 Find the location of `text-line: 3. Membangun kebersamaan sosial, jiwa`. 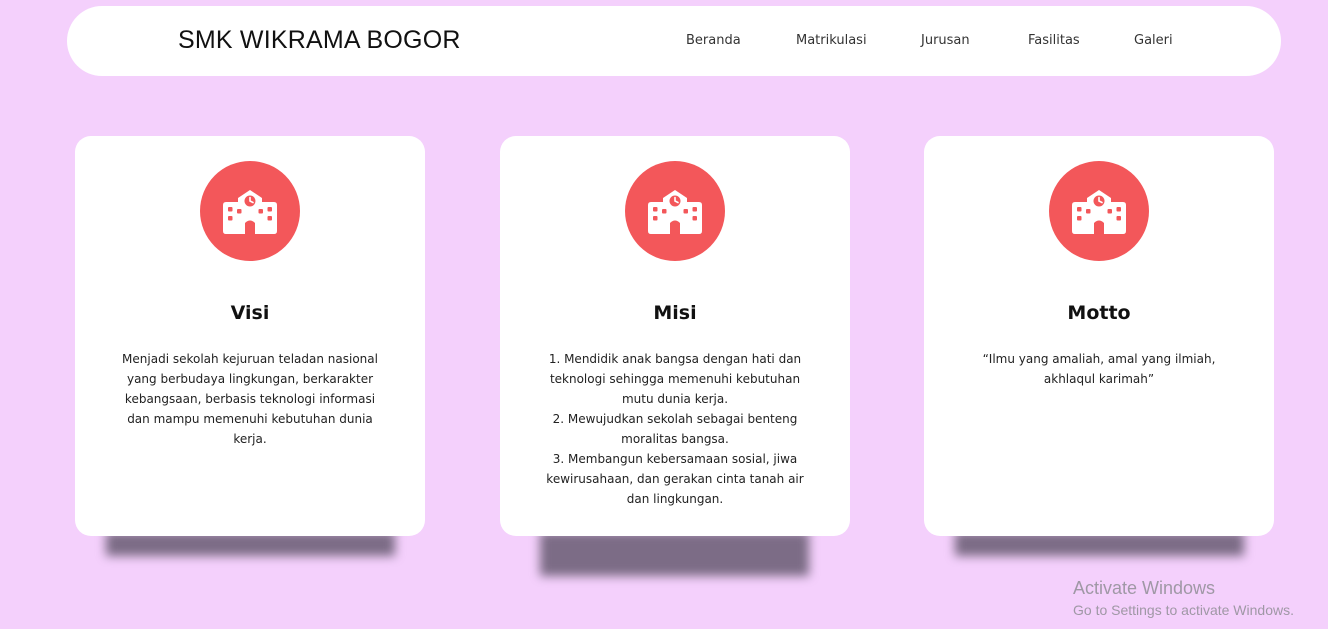

text-line: 3. Membangun kebersamaan sosial, jiwa is located at coordinates (675, 459).